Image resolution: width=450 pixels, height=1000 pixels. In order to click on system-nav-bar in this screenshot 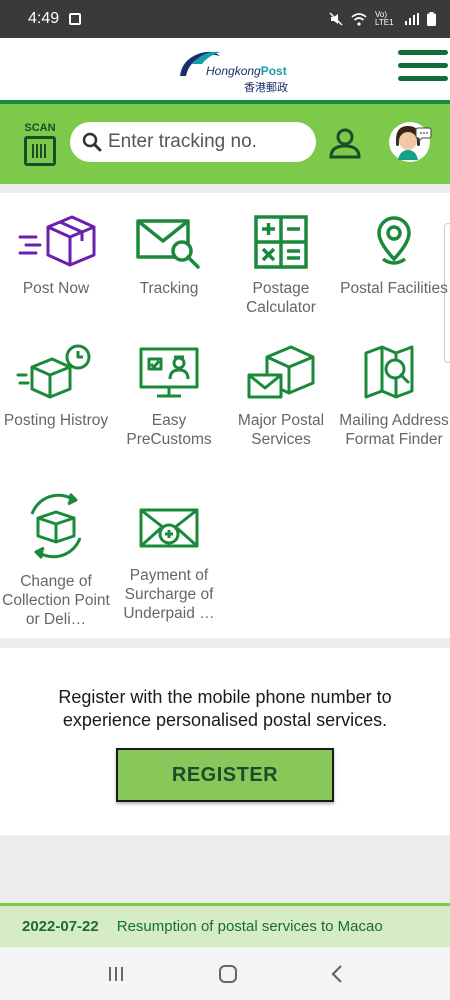, I will do `click(225, 973)`.